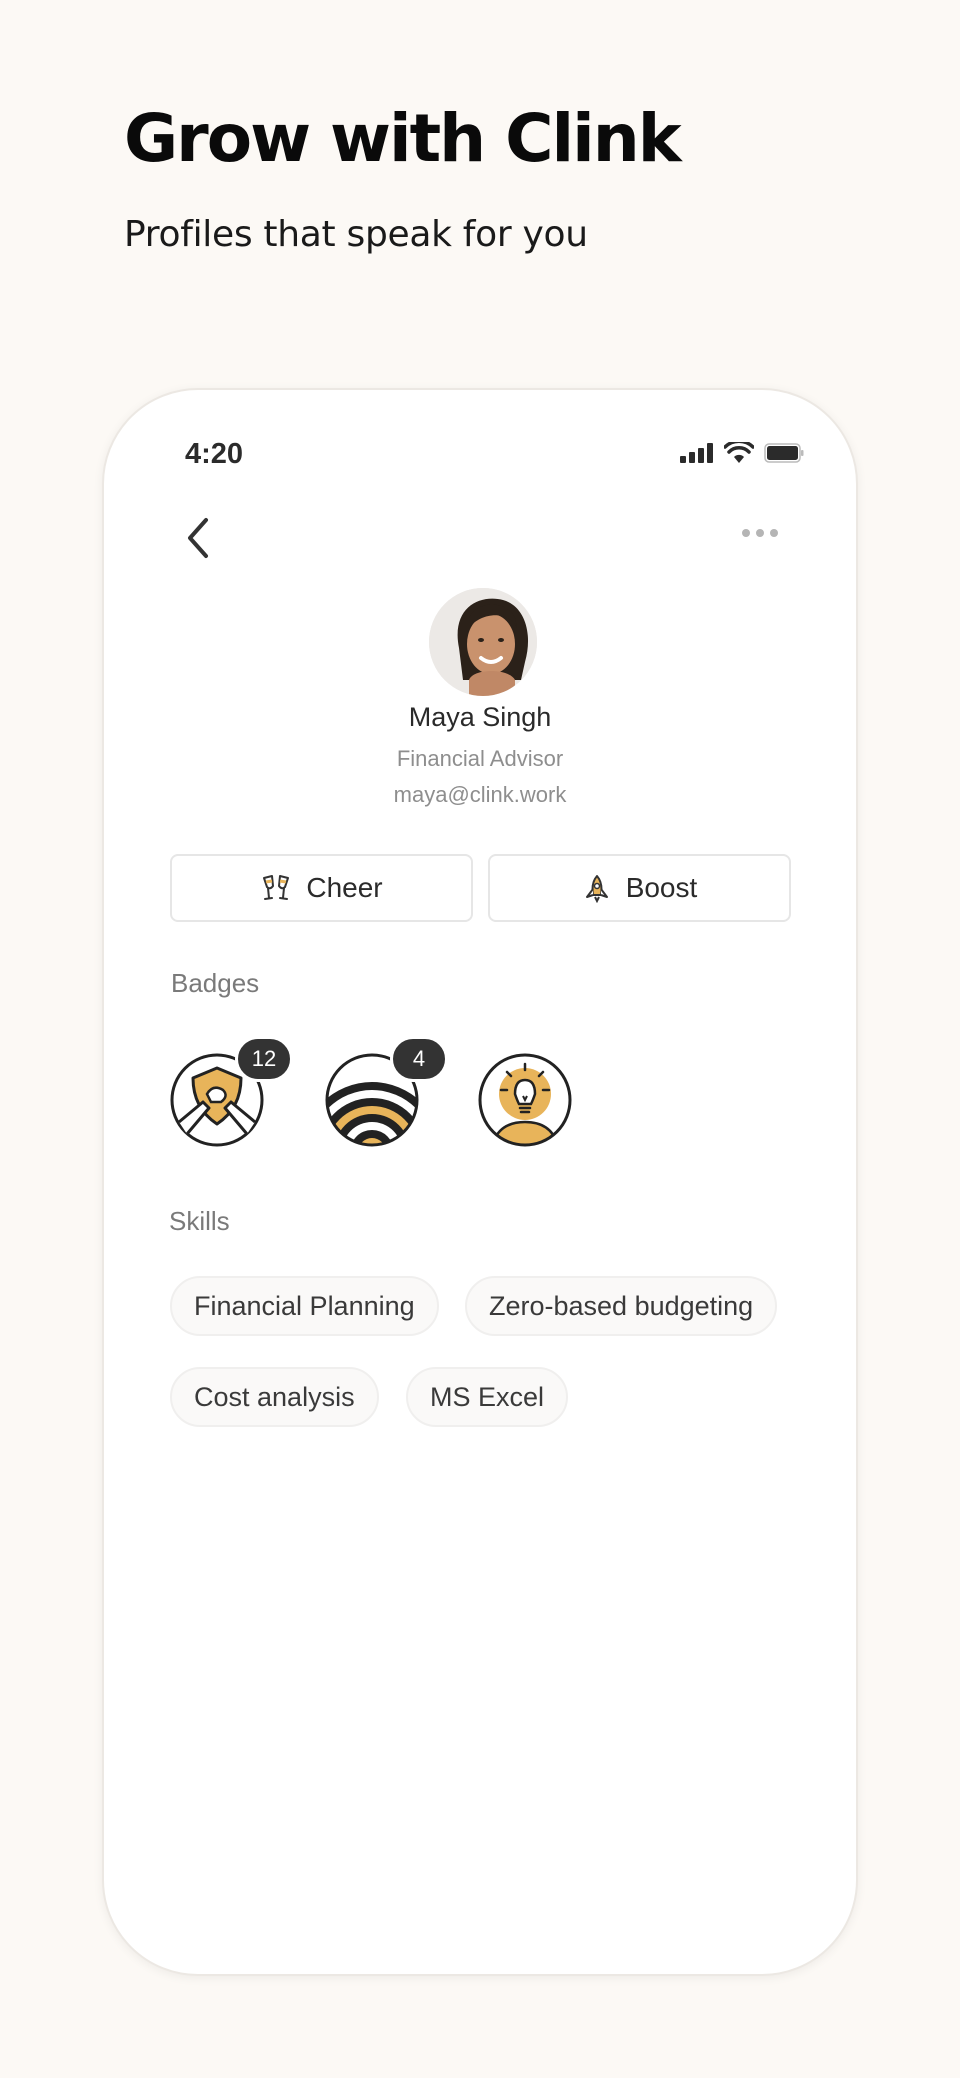  Describe the element at coordinates (356, 234) in the screenshot. I see `promo-subheadline: Profiles that speak for you` at that location.